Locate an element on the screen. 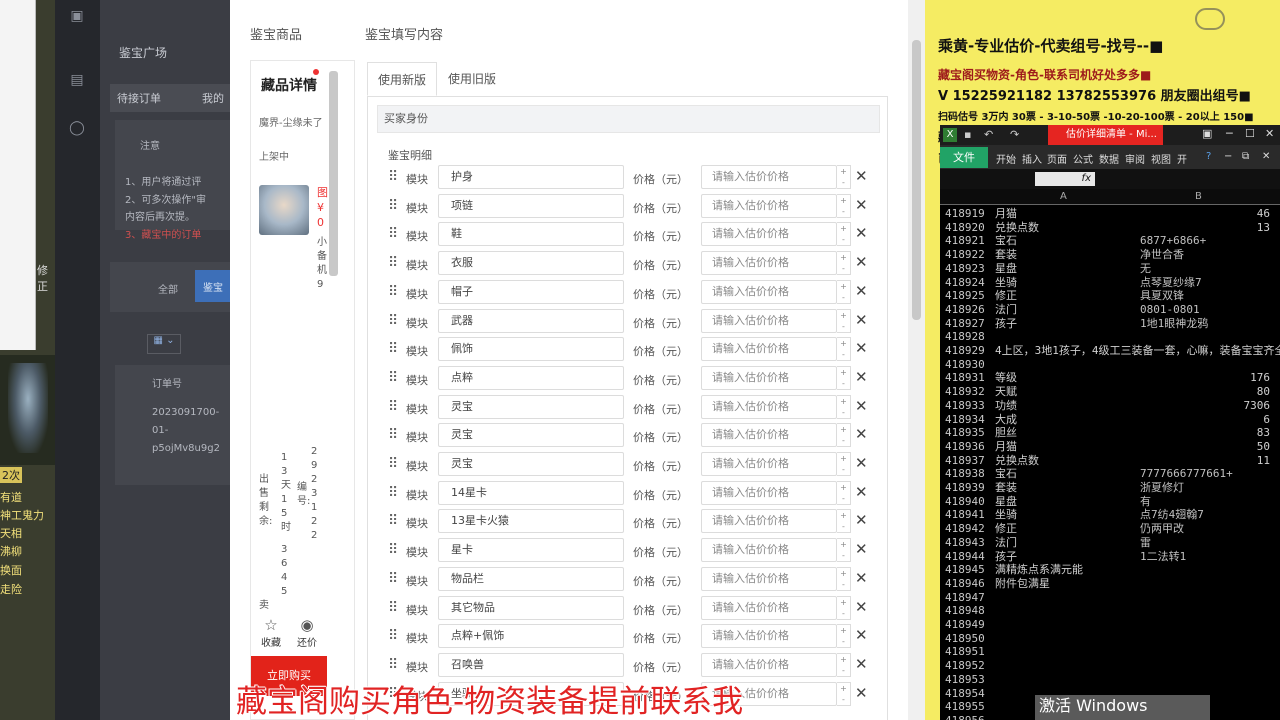 Image resolution: width=1280 pixels, height=720 pixels. module-name-field: 物品栏 is located at coordinates (531, 578).